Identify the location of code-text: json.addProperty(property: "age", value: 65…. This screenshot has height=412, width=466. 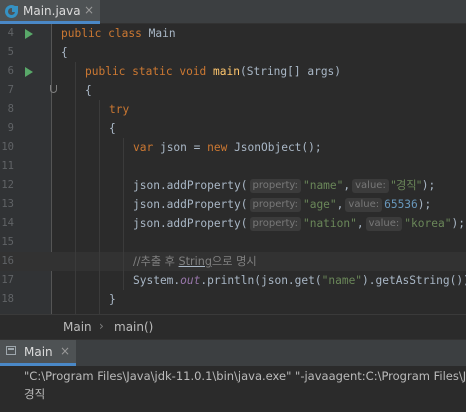
(282, 204).